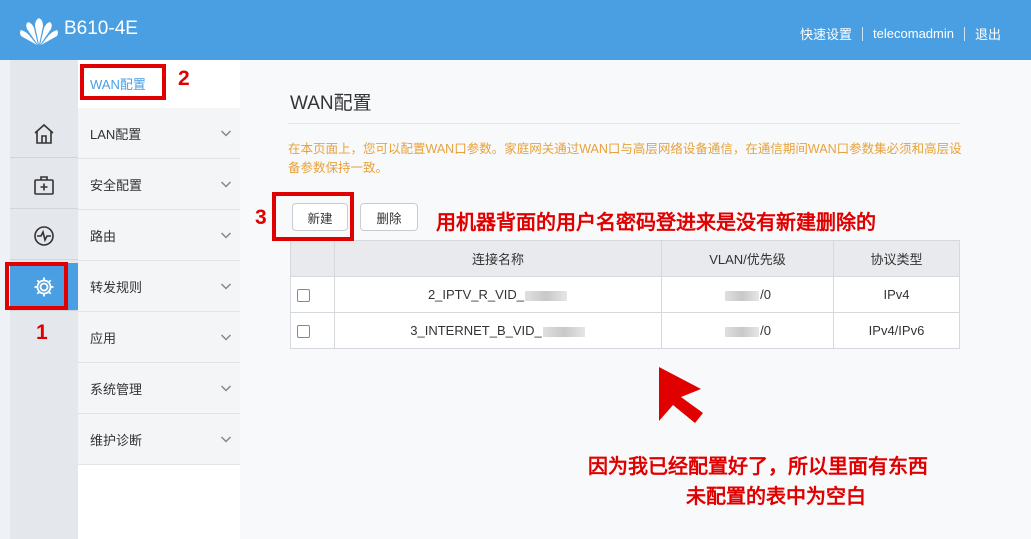 This screenshot has height=539, width=1031. What do you see at coordinates (184, 78) in the screenshot?
I see `annotation-number-2: 2` at bounding box center [184, 78].